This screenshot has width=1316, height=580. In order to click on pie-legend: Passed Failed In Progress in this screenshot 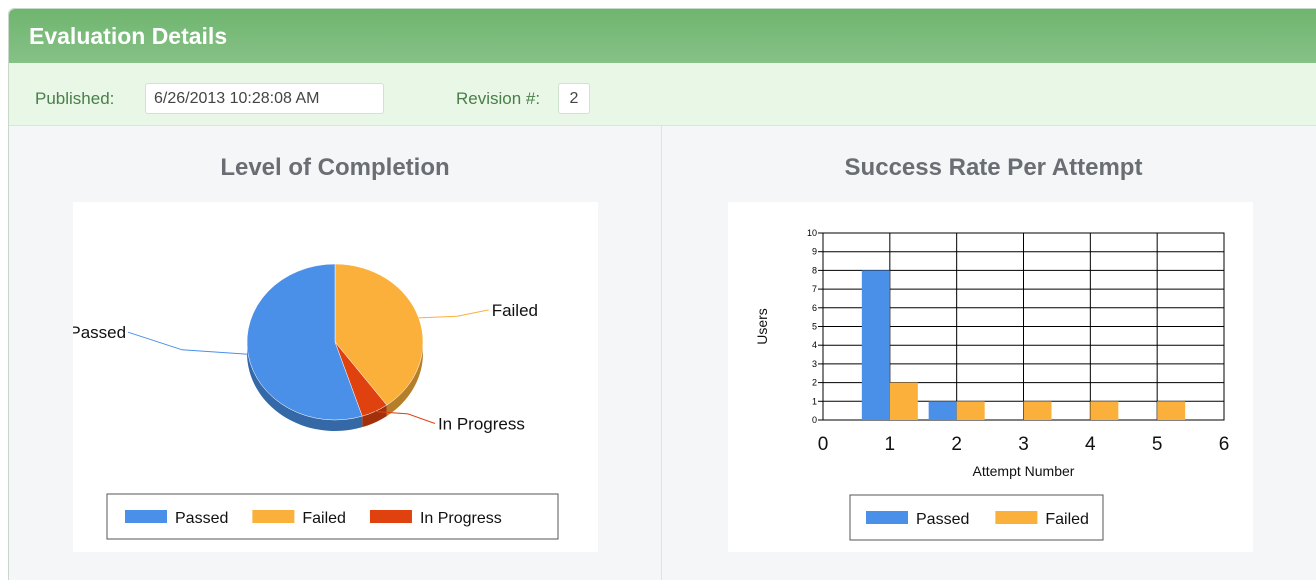, I will do `click(332, 516)`.